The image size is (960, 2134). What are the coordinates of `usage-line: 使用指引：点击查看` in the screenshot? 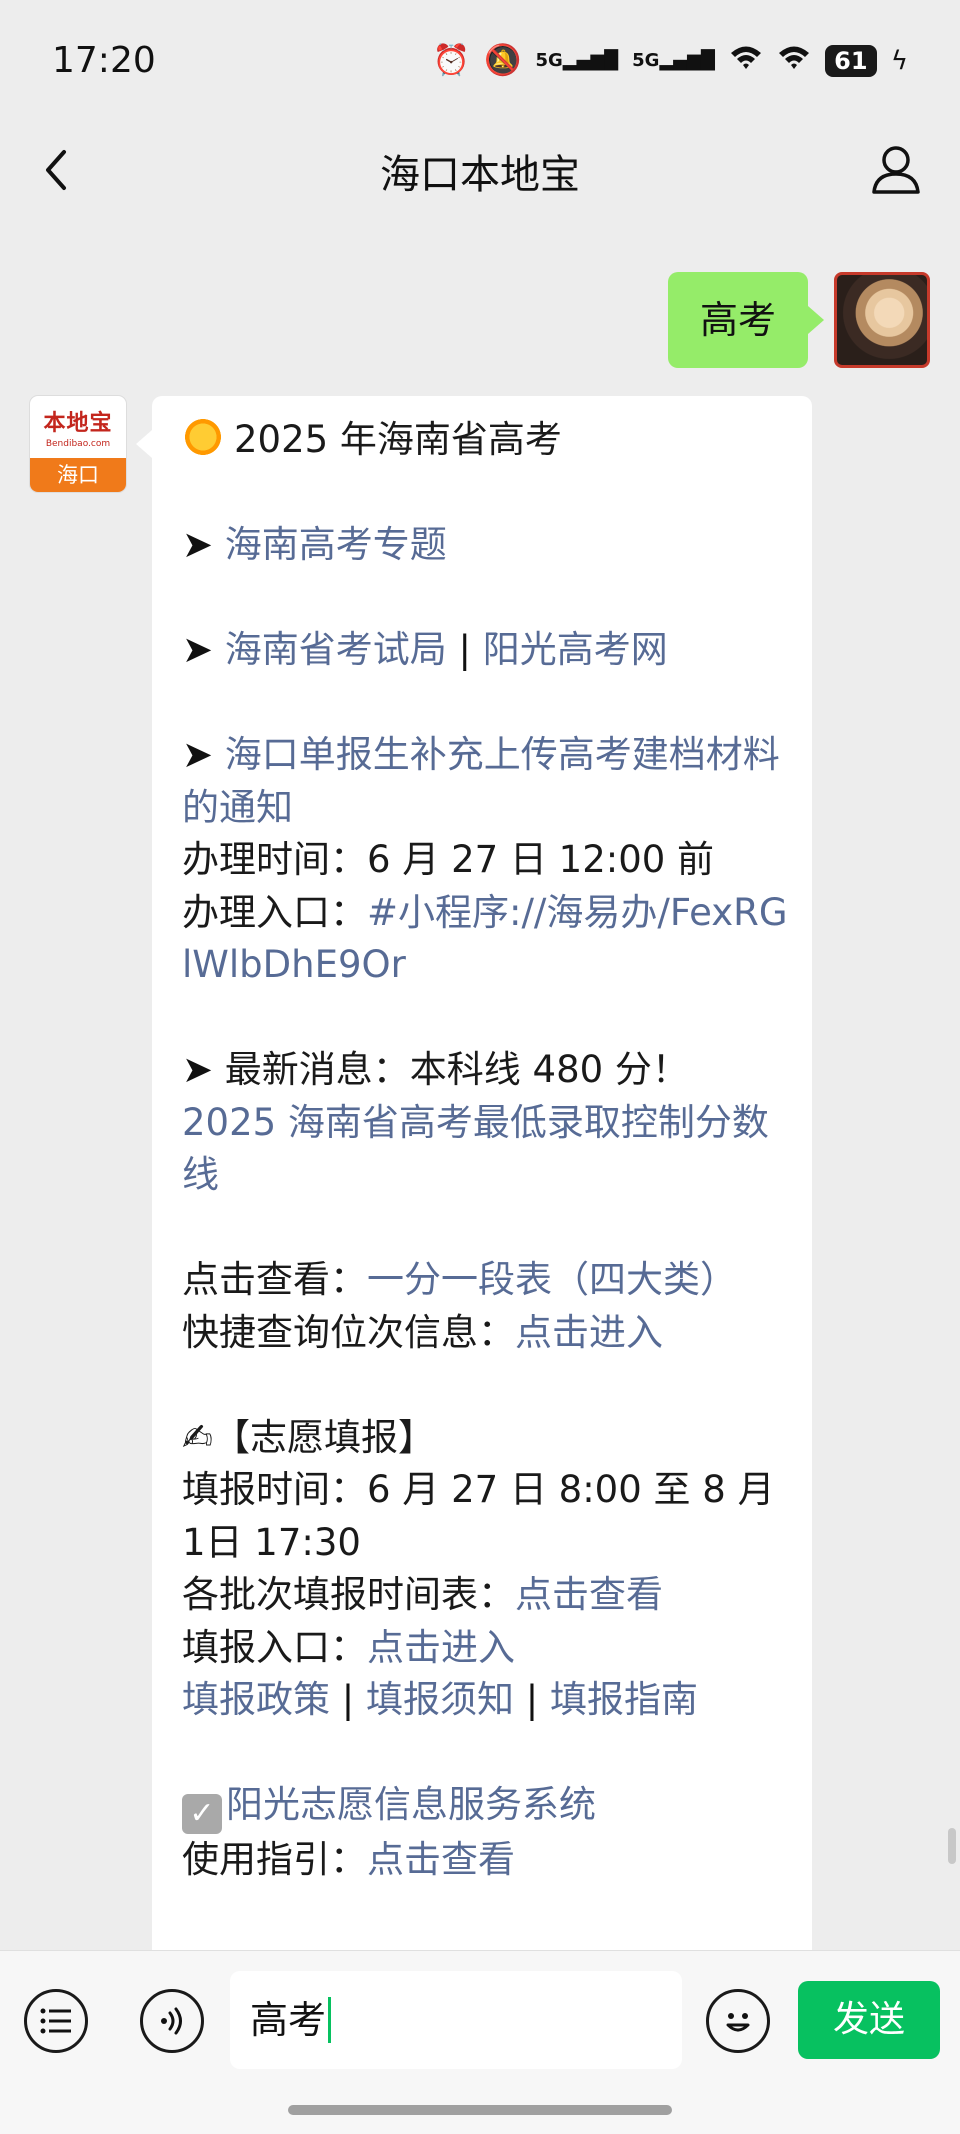 It's located at (485, 1860).